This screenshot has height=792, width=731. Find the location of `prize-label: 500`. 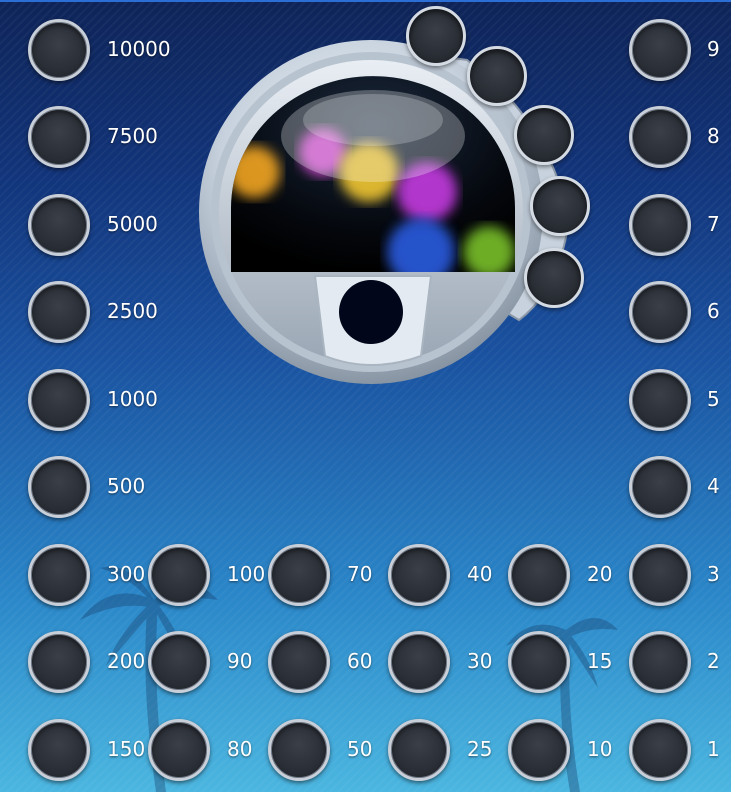

prize-label: 500 is located at coordinates (126, 486).